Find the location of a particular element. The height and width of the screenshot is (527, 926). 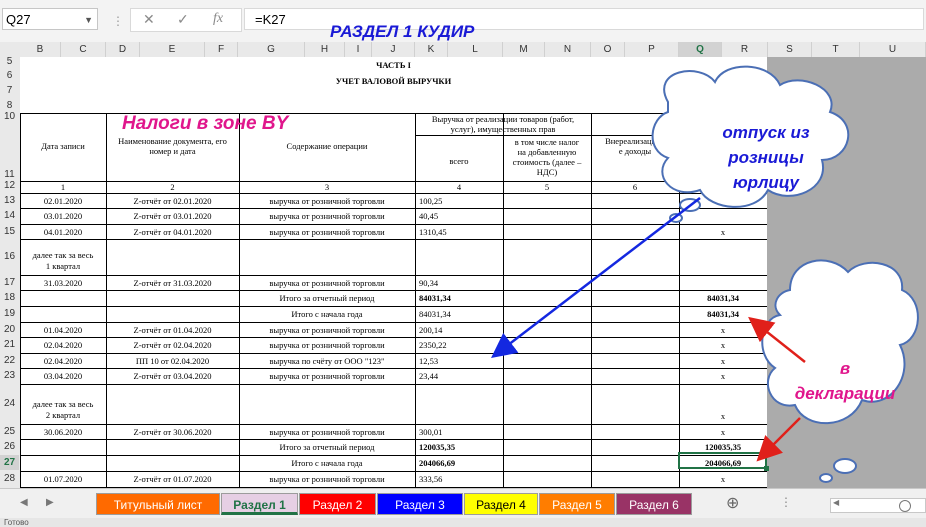

horizontal-scrollbar: ◀ is located at coordinates (878, 505).